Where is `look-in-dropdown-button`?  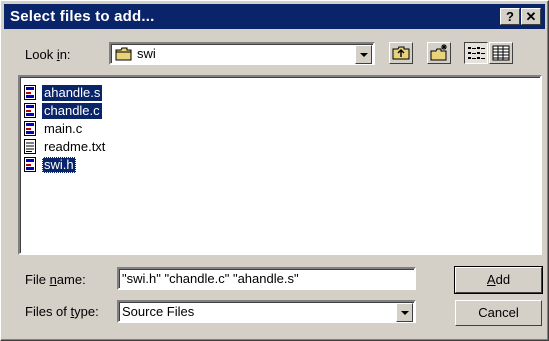 look-in-dropdown-button is located at coordinates (363, 54).